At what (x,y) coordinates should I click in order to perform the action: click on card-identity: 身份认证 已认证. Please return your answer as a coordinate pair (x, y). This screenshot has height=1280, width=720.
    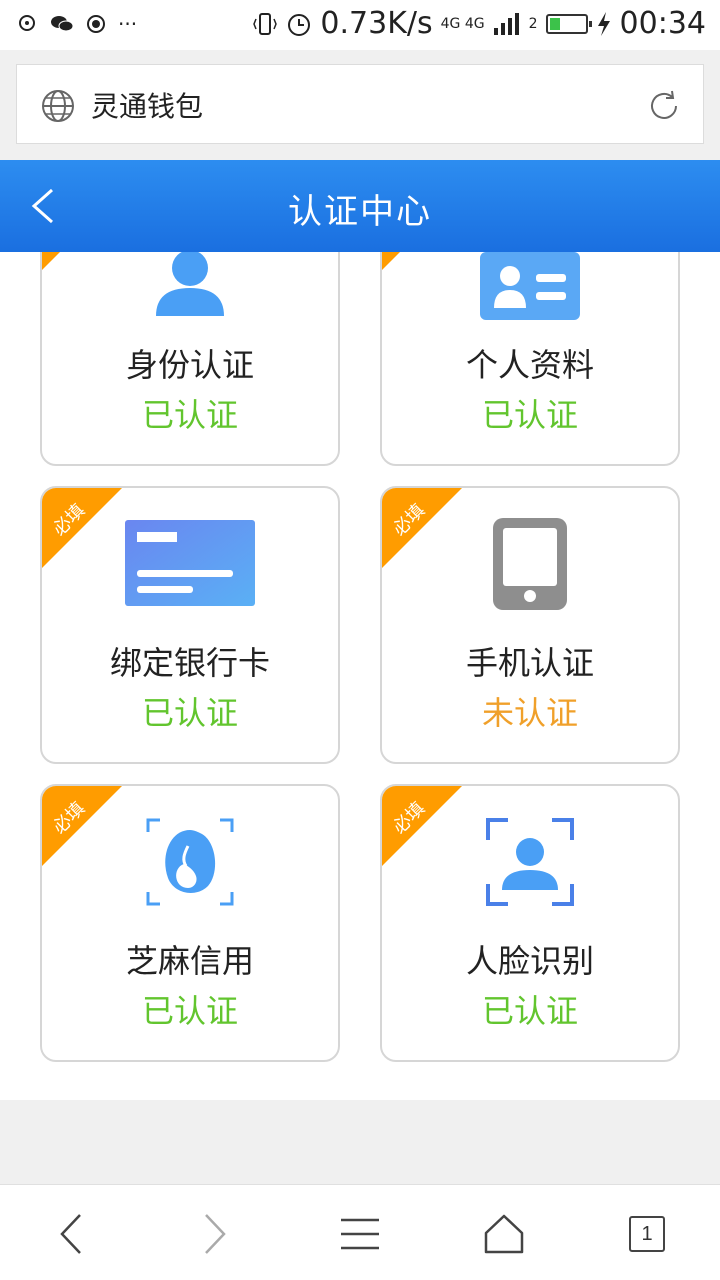
    Looking at the image, I should click on (190, 359).